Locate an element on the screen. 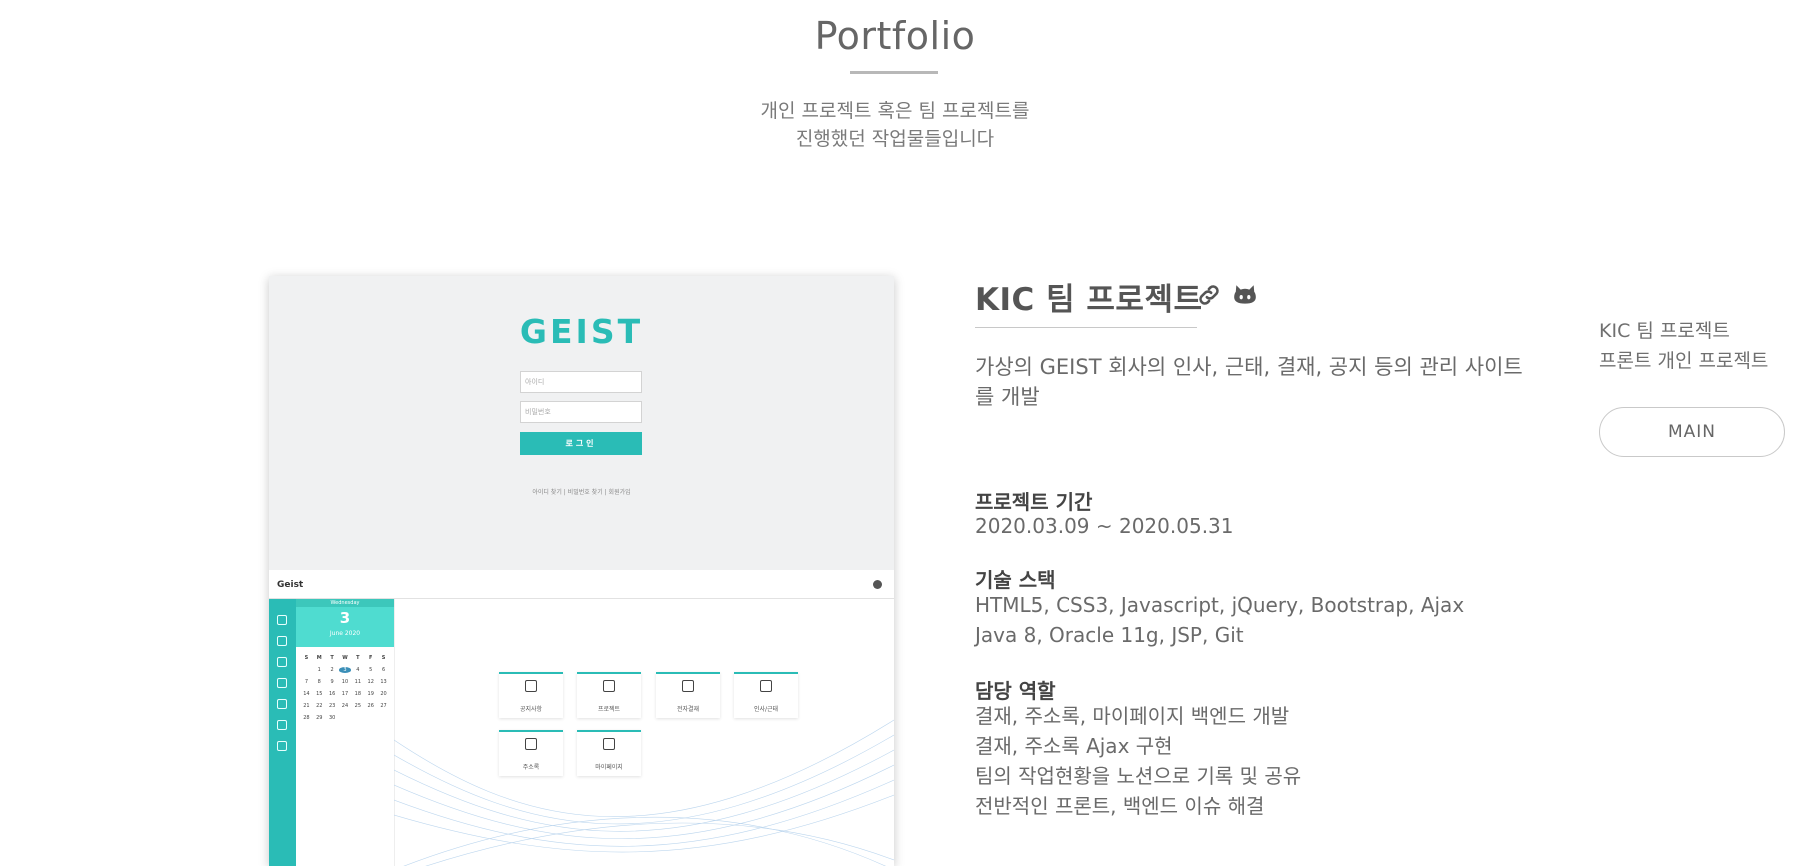 The image size is (1811, 866). project-title: KIC 팀 프로젝트 is located at coordinates (1089, 300).